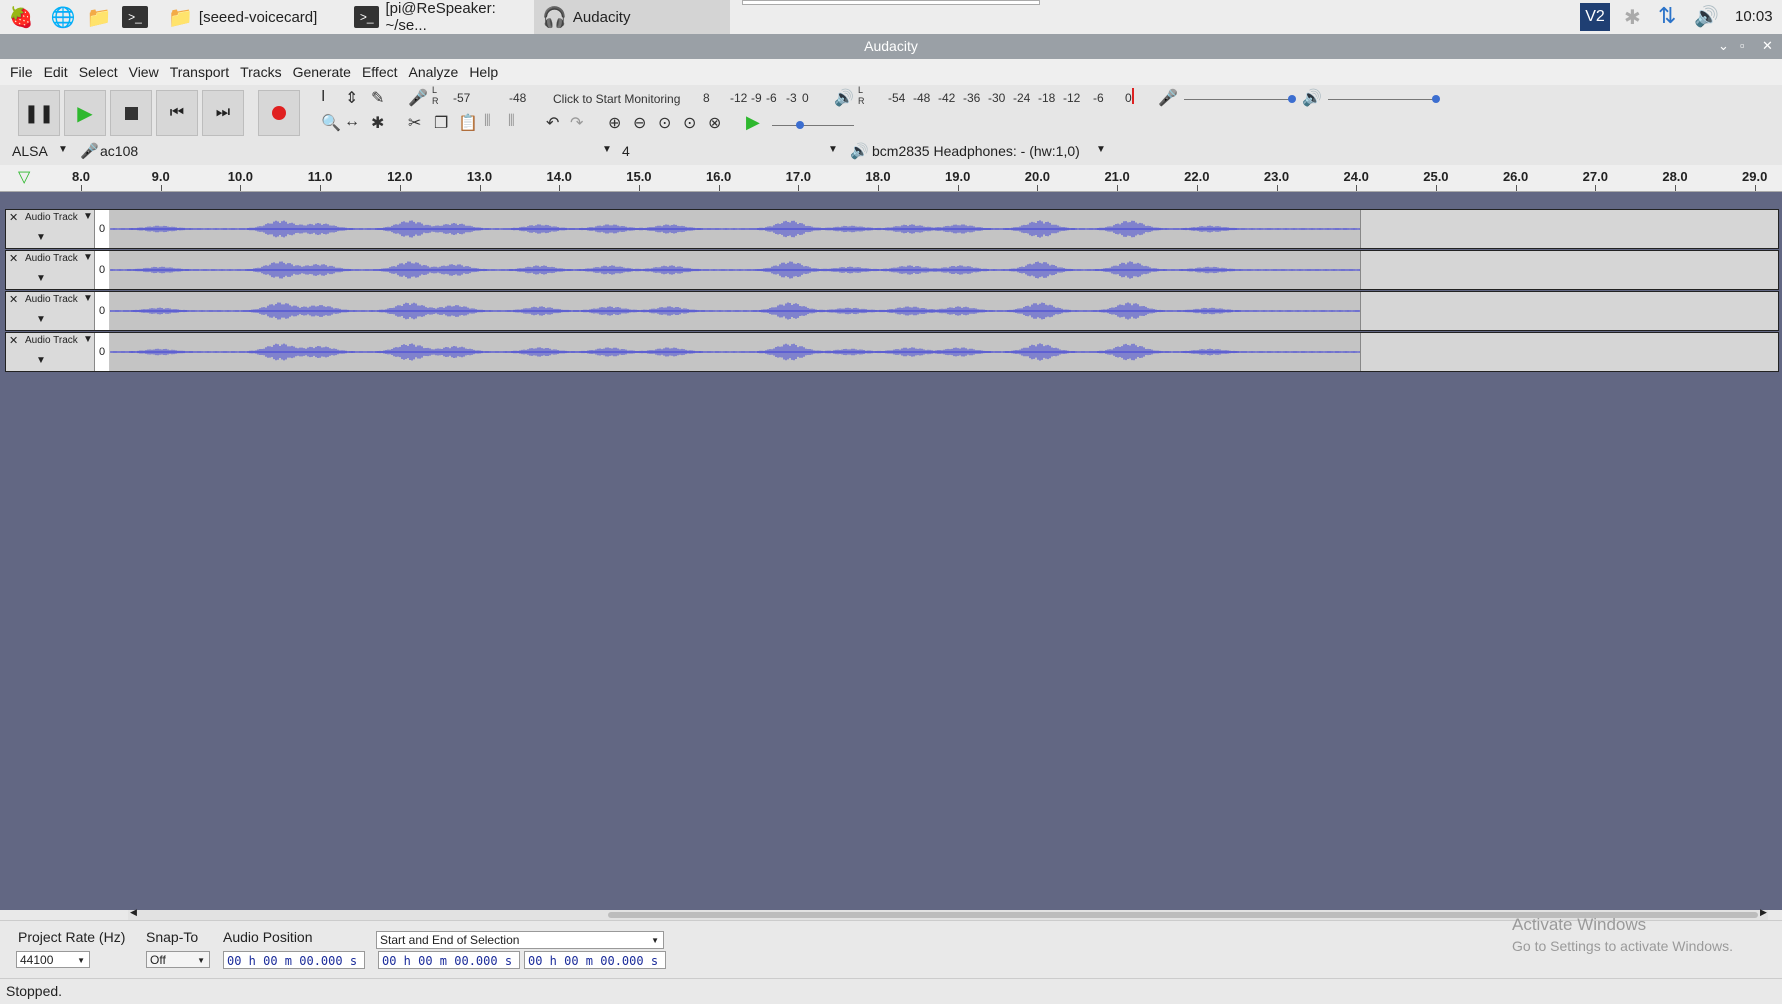  Describe the element at coordinates (800, 125) in the screenshot. I see `play-speed-thumb` at that location.